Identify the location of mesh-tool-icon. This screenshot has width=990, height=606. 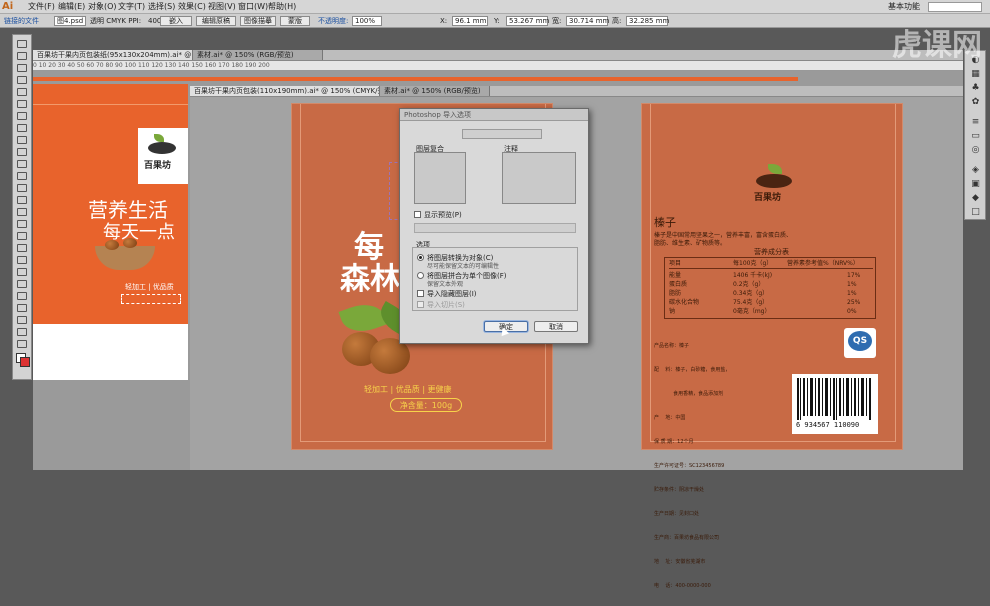
(22, 247).